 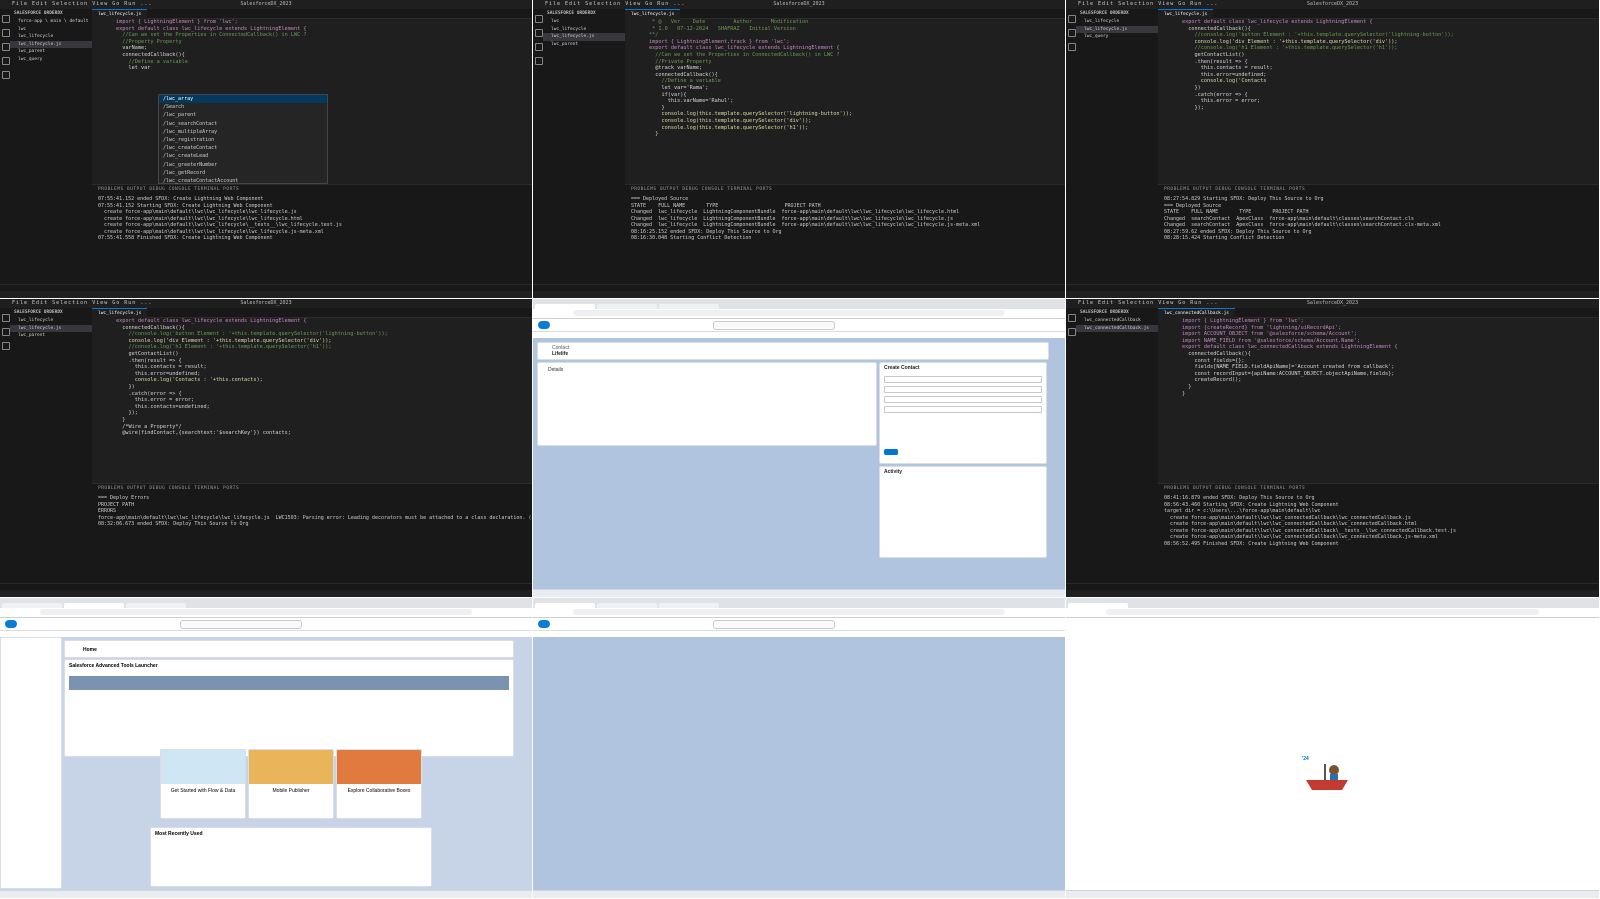 I want to click on tab-details: Details, so click(x=555, y=370).